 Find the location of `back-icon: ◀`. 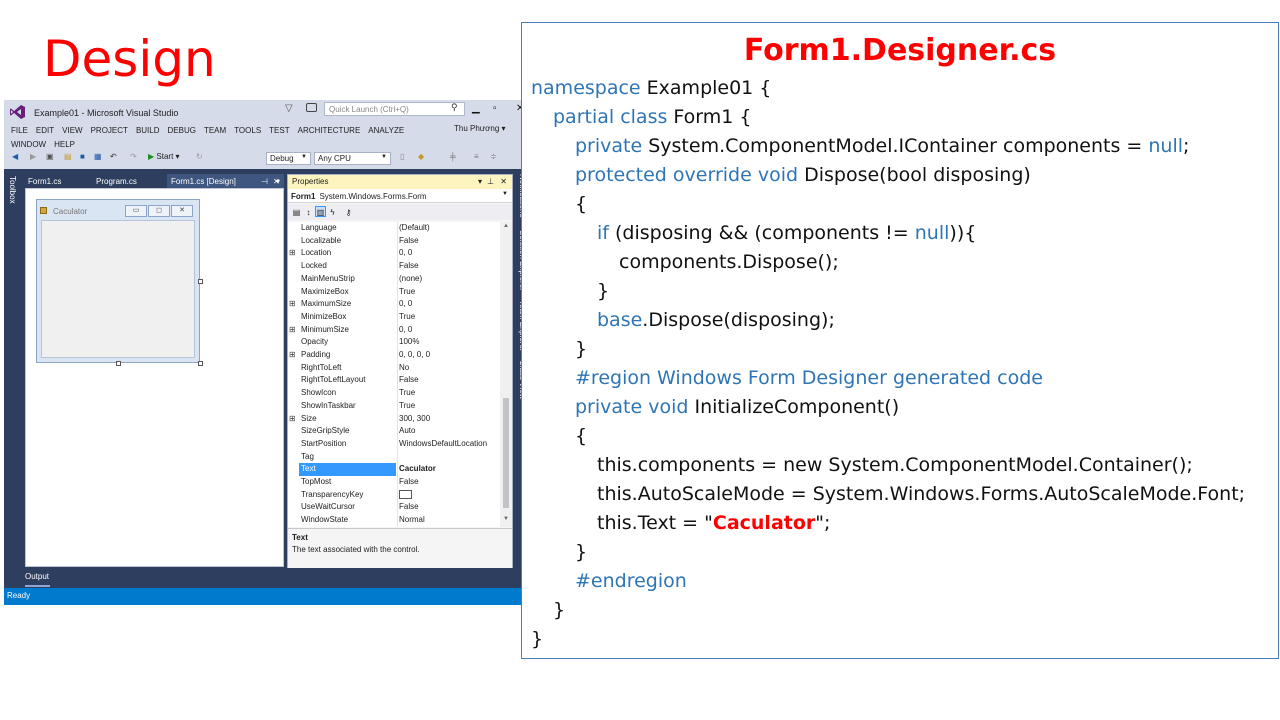

back-icon: ◀ is located at coordinates (15, 156).